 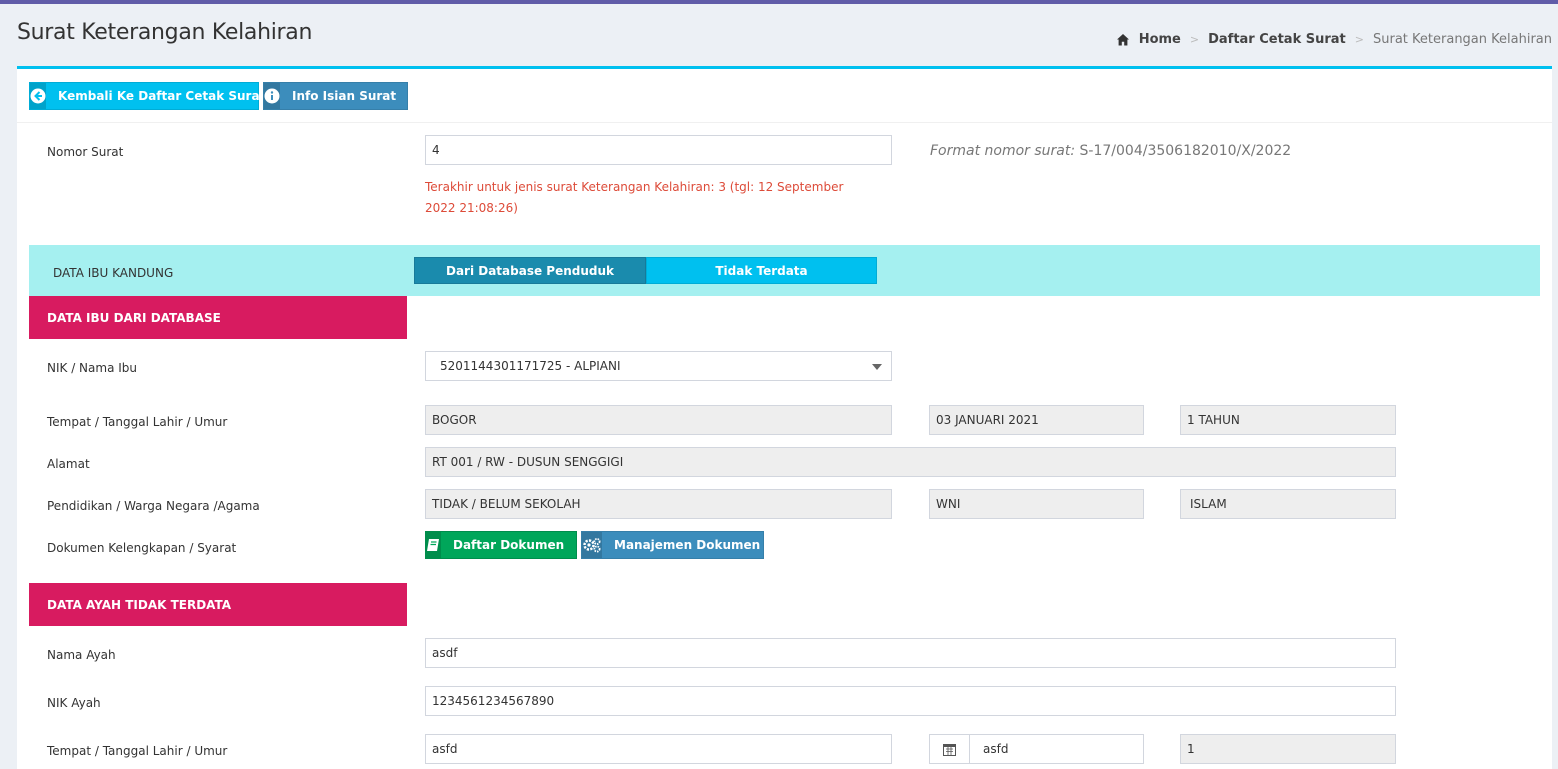 I want to click on nik-ibu-selected: 5201144301171725 - ALPIANI, so click(x=530, y=366).